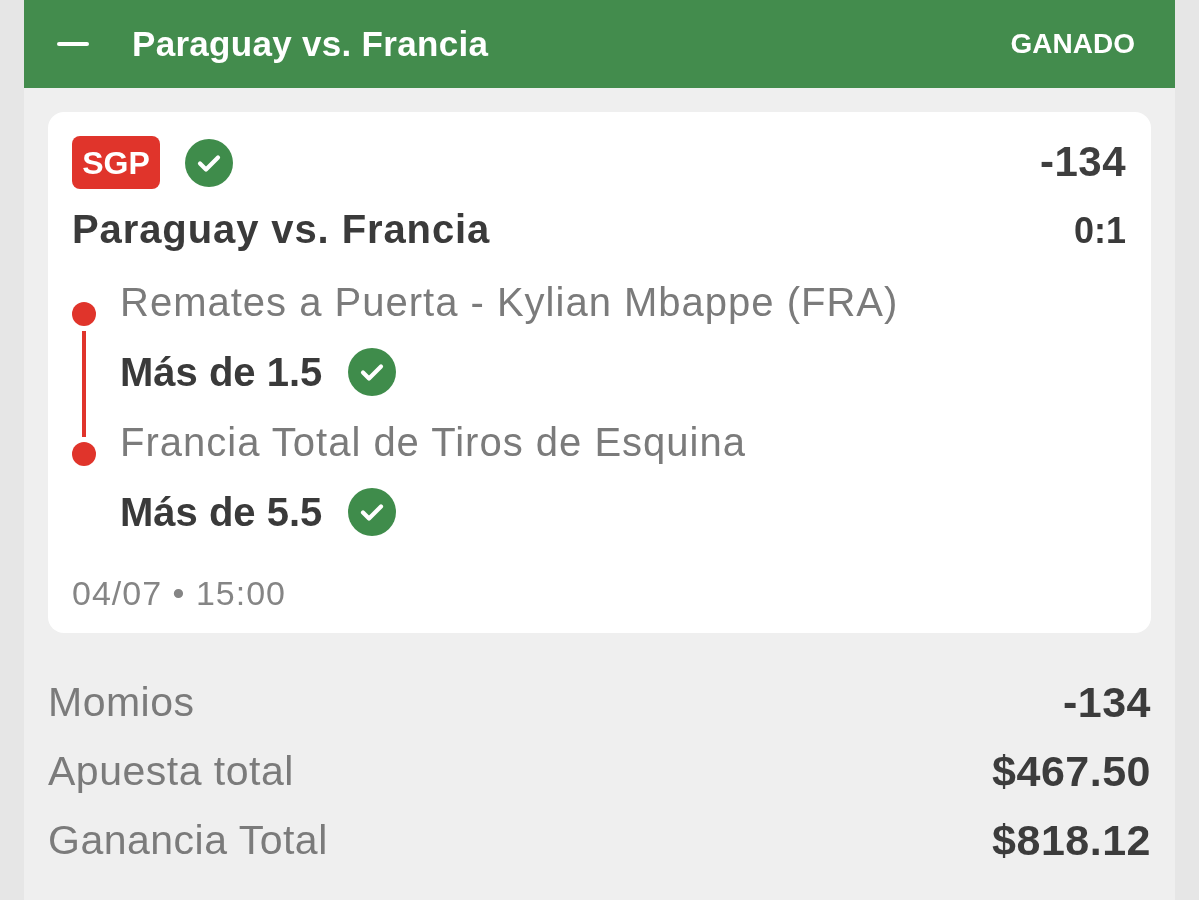 The width and height of the screenshot is (1199, 900). I want to click on leg-market: Francia Total de Tiros de Esquina, so click(433, 442).